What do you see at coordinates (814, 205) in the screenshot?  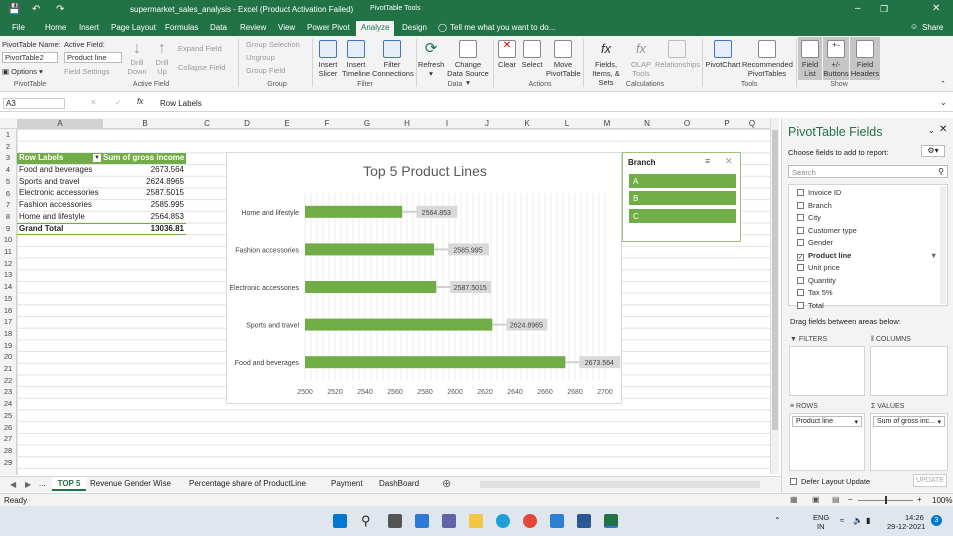 I see `field-item: Branch` at bounding box center [814, 205].